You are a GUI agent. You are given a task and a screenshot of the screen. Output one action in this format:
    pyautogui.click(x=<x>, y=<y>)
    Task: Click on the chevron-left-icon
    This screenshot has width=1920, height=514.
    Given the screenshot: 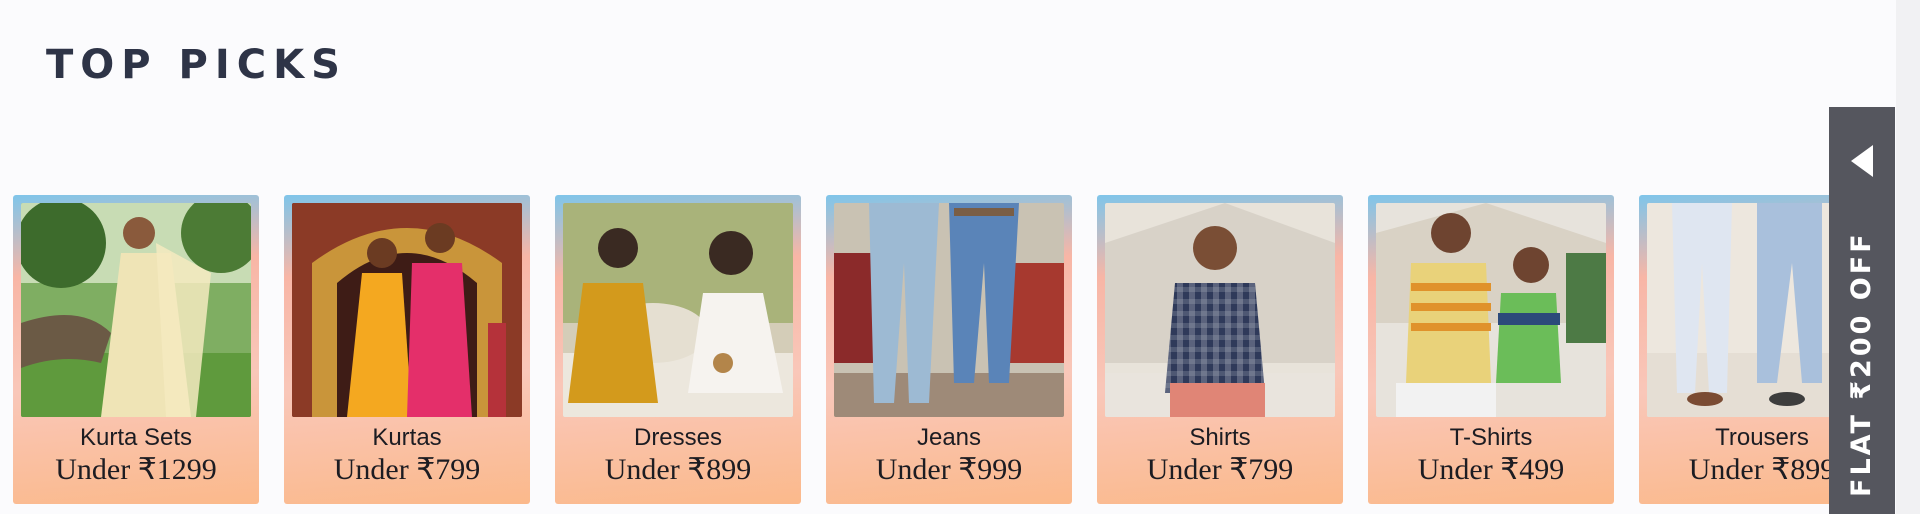 What is the action you would take?
    pyautogui.click(x=1862, y=161)
    